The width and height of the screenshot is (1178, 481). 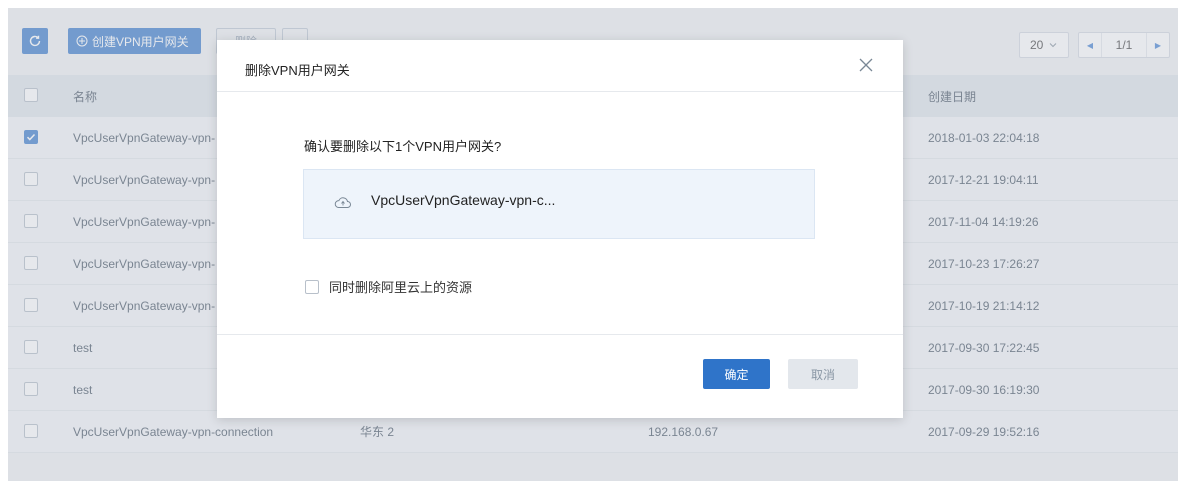 What do you see at coordinates (403, 146) in the screenshot?
I see `dialog-question: 确认要删除以下1个VPN用户网关?` at bounding box center [403, 146].